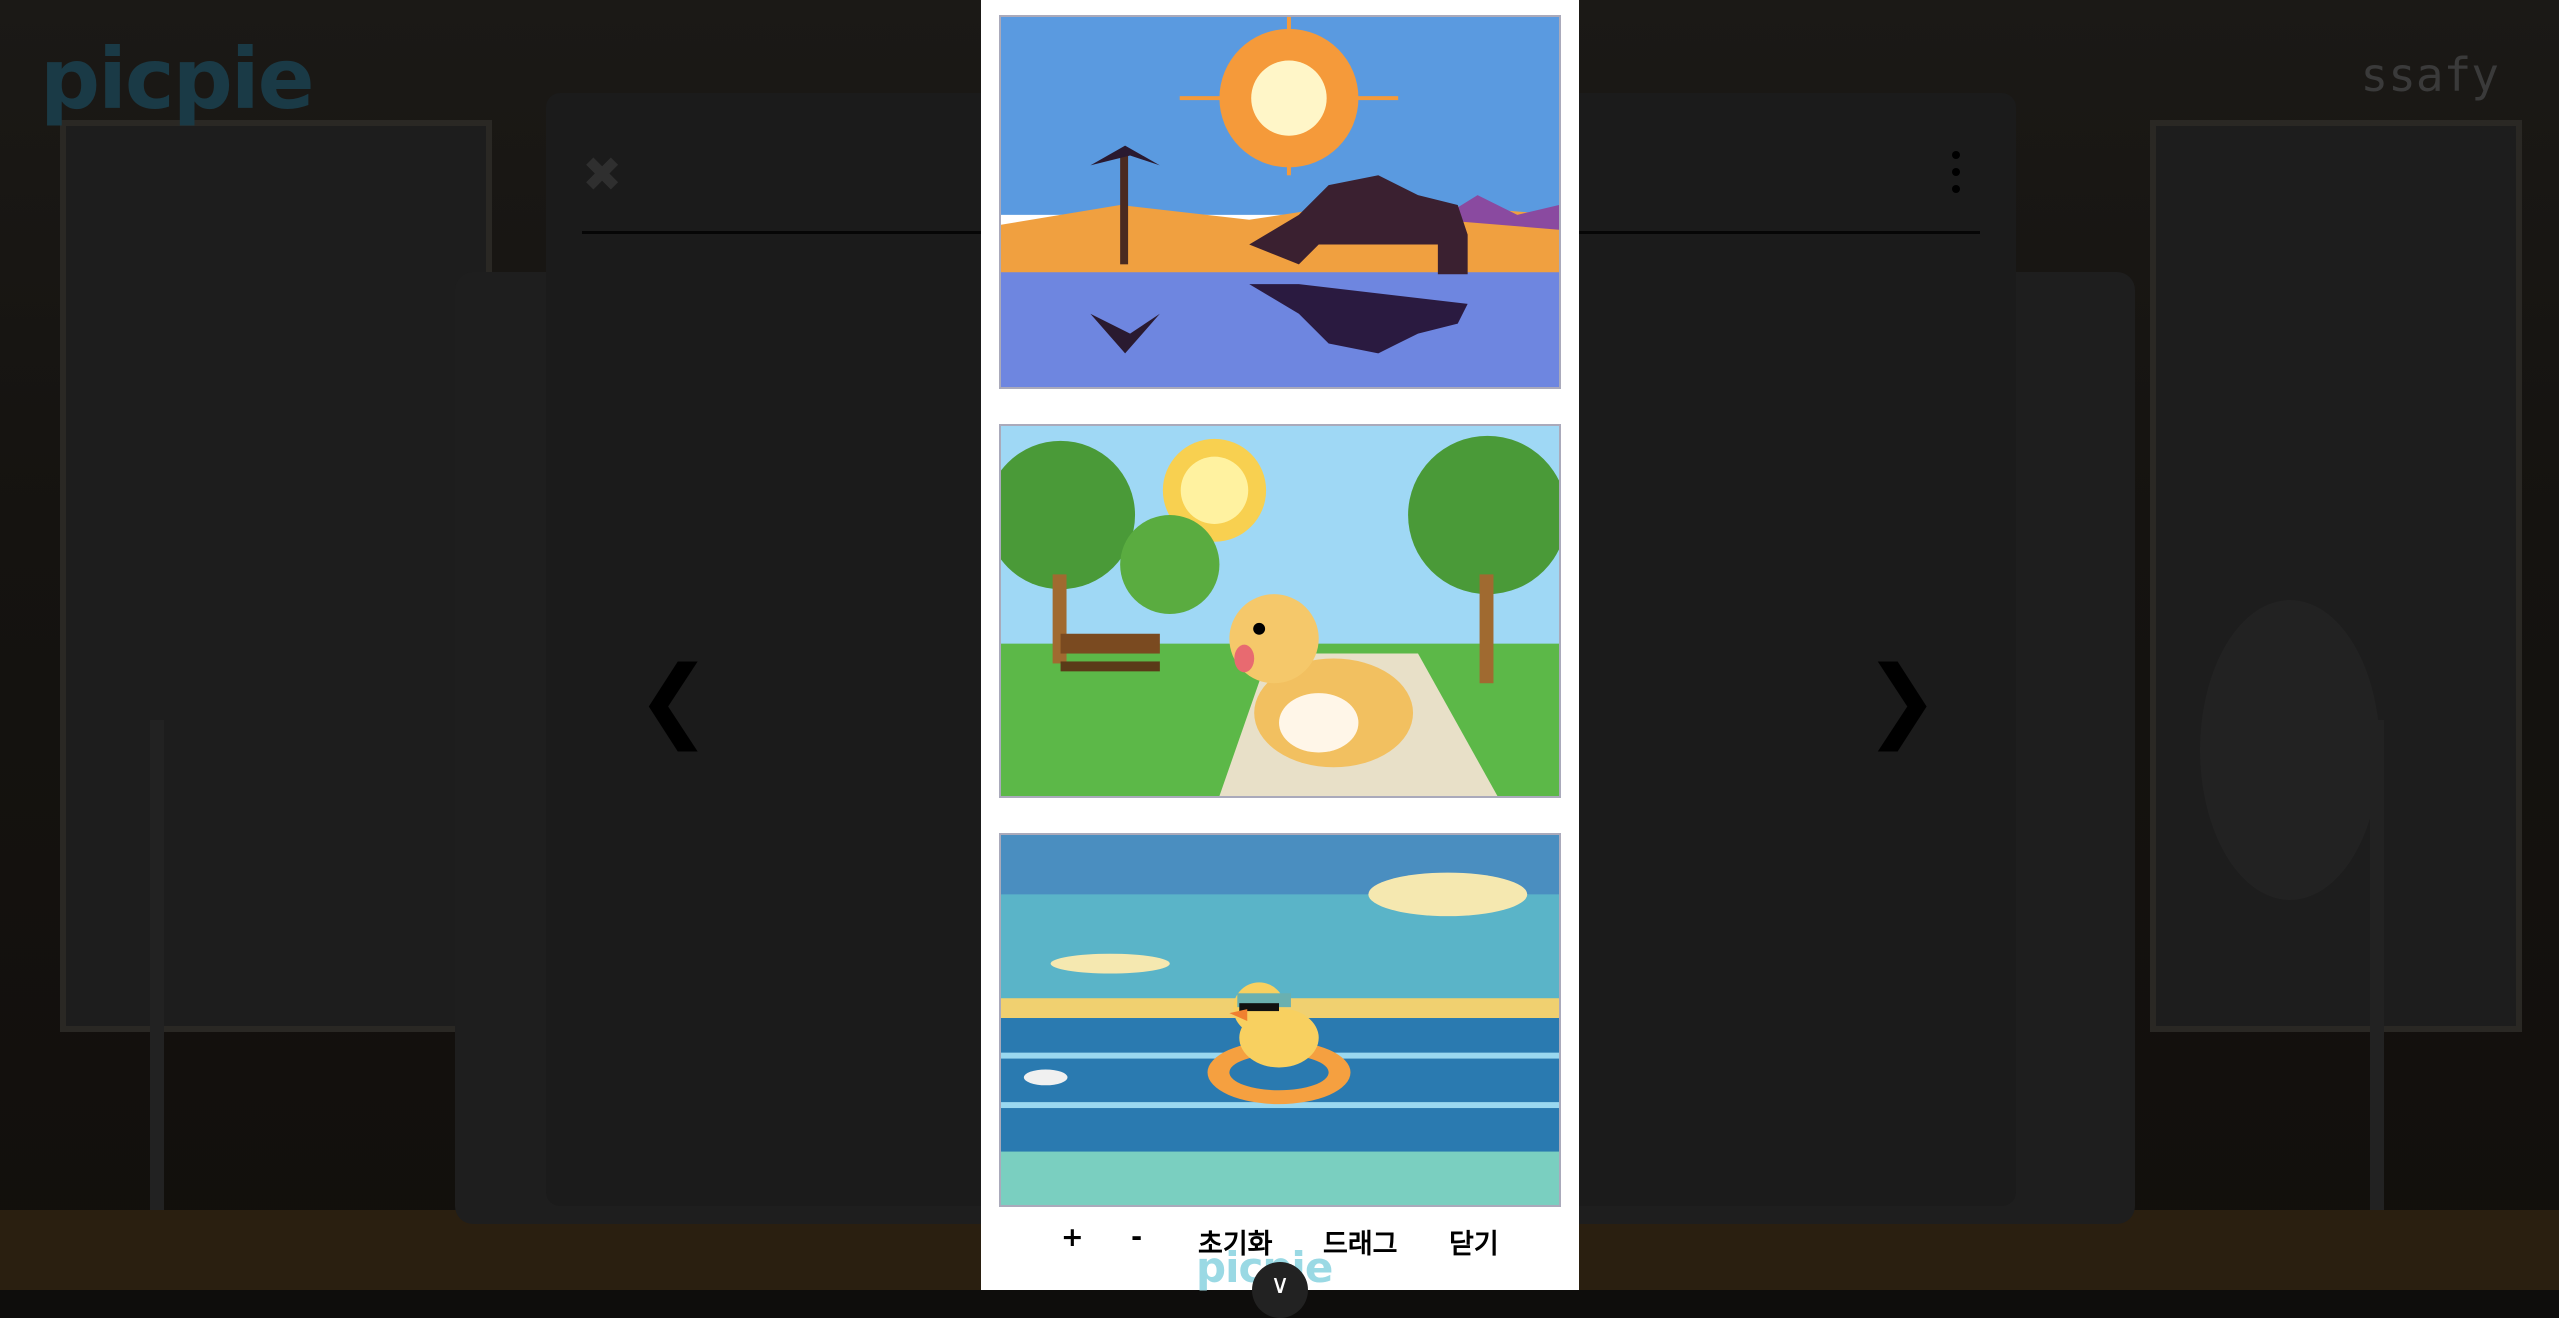 The image size is (2559, 1318). What do you see at coordinates (157, 1000) in the screenshot?
I see `background-stand-left` at bounding box center [157, 1000].